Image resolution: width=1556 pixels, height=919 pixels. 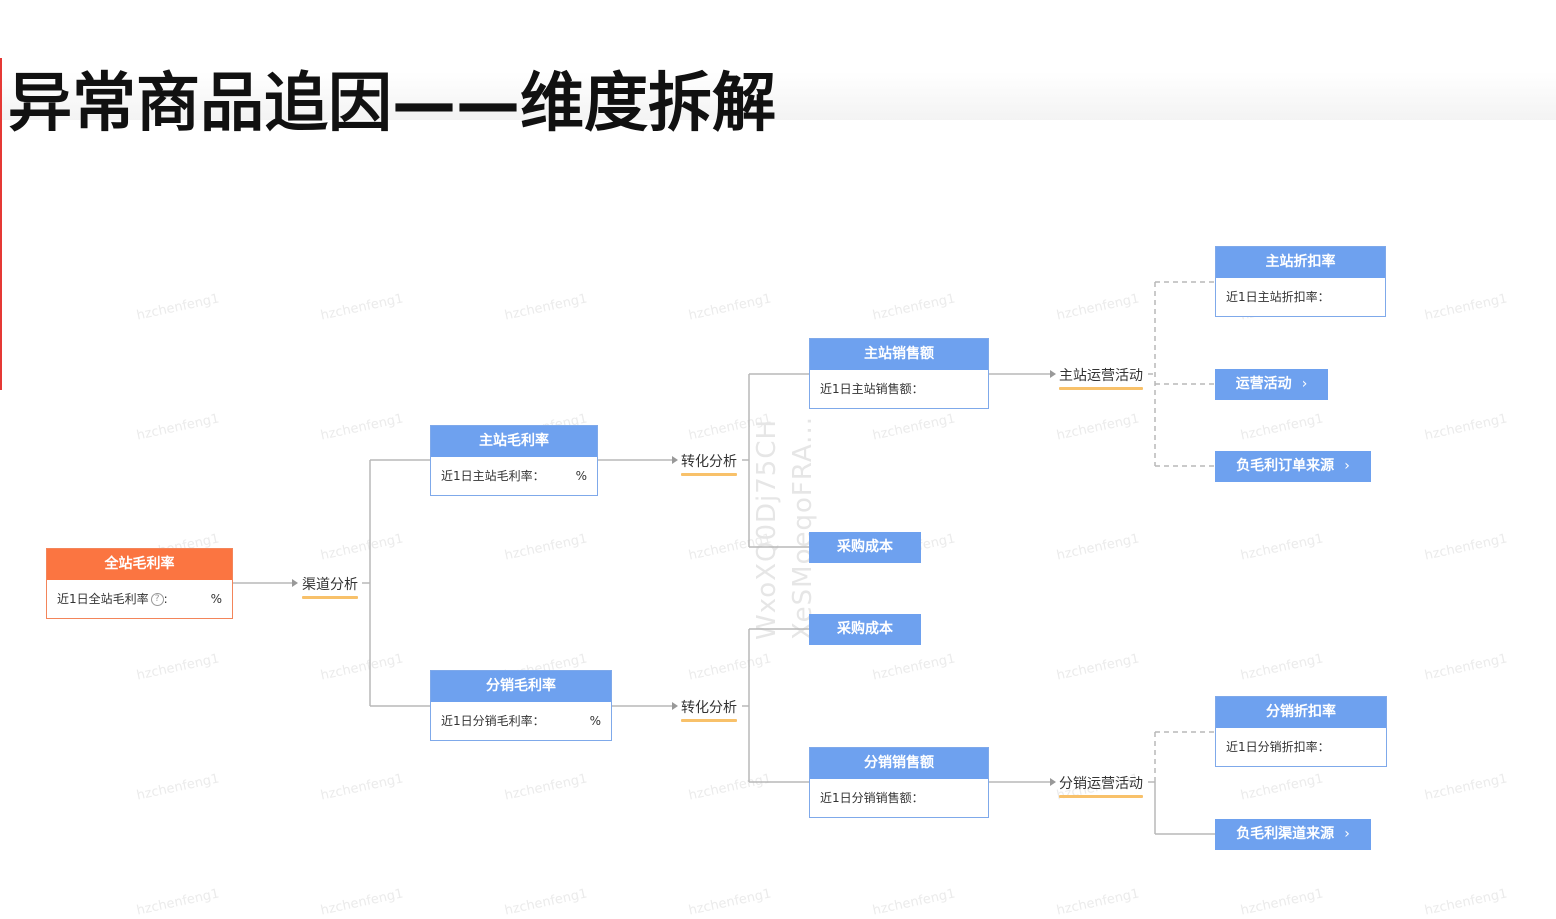 I want to click on node-site-margin: 全站毛利率 近1日全站毛利率?: %, so click(x=139, y=583).